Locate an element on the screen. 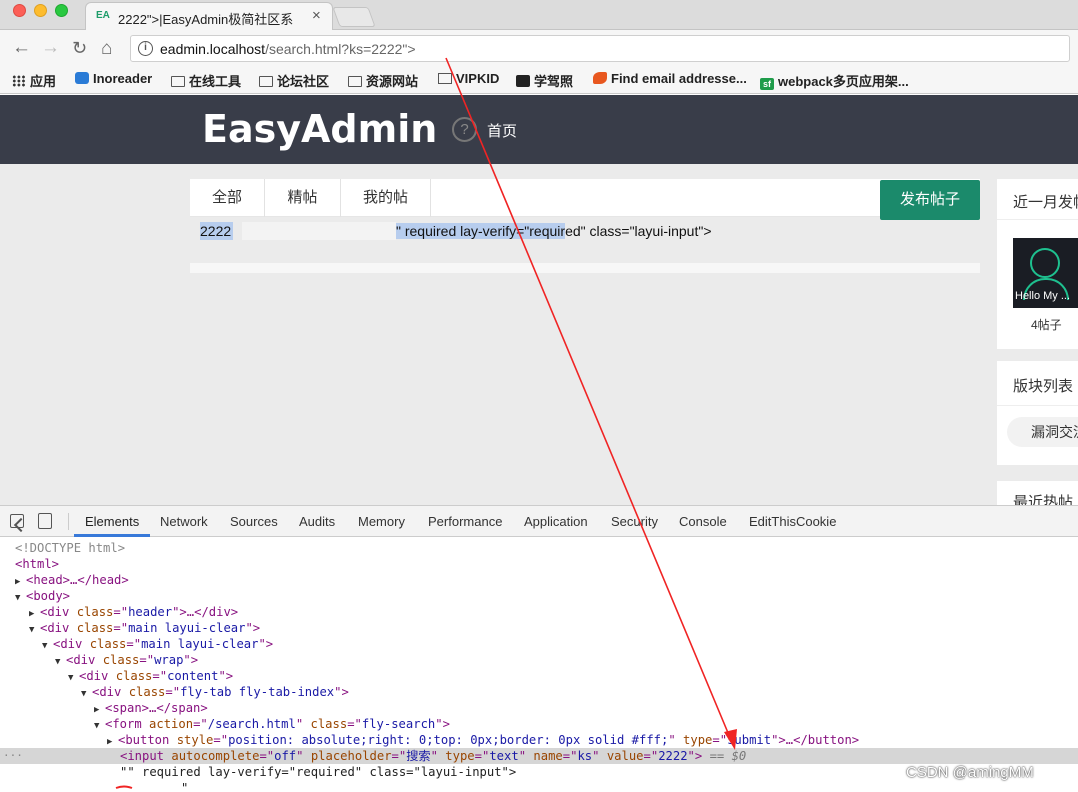  board-item-vuln: 漏洞交流 is located at coordinates (1042, 432).